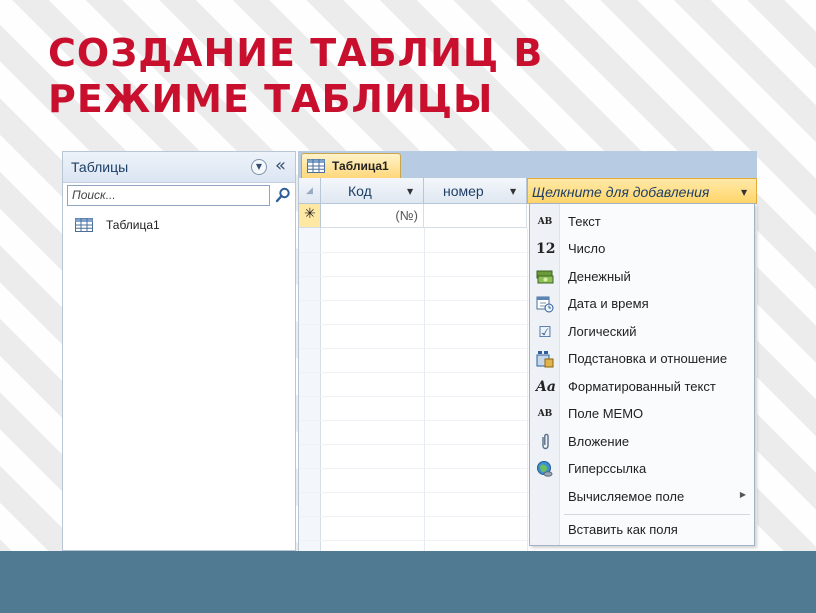 The height and width of the screenshot is (613, 816). Describe the element at coordinates (296, 53) in the screenshot. I see `slide-title-line-1: СОЗДАНИЕ ТАБЛИЦ В` at that location.